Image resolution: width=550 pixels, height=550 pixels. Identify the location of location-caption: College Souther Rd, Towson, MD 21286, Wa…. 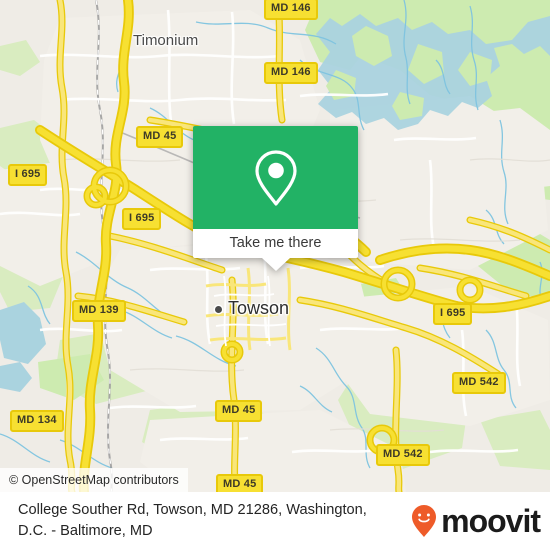
(214, 520).